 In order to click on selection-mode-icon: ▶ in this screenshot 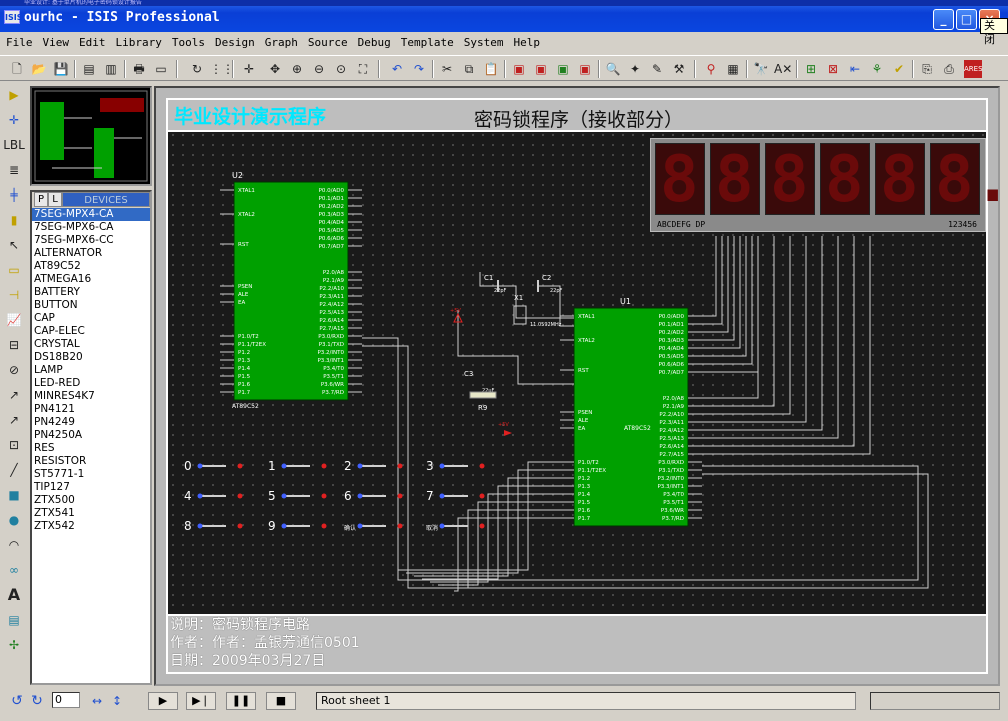, I will do `click(14, 95)`.